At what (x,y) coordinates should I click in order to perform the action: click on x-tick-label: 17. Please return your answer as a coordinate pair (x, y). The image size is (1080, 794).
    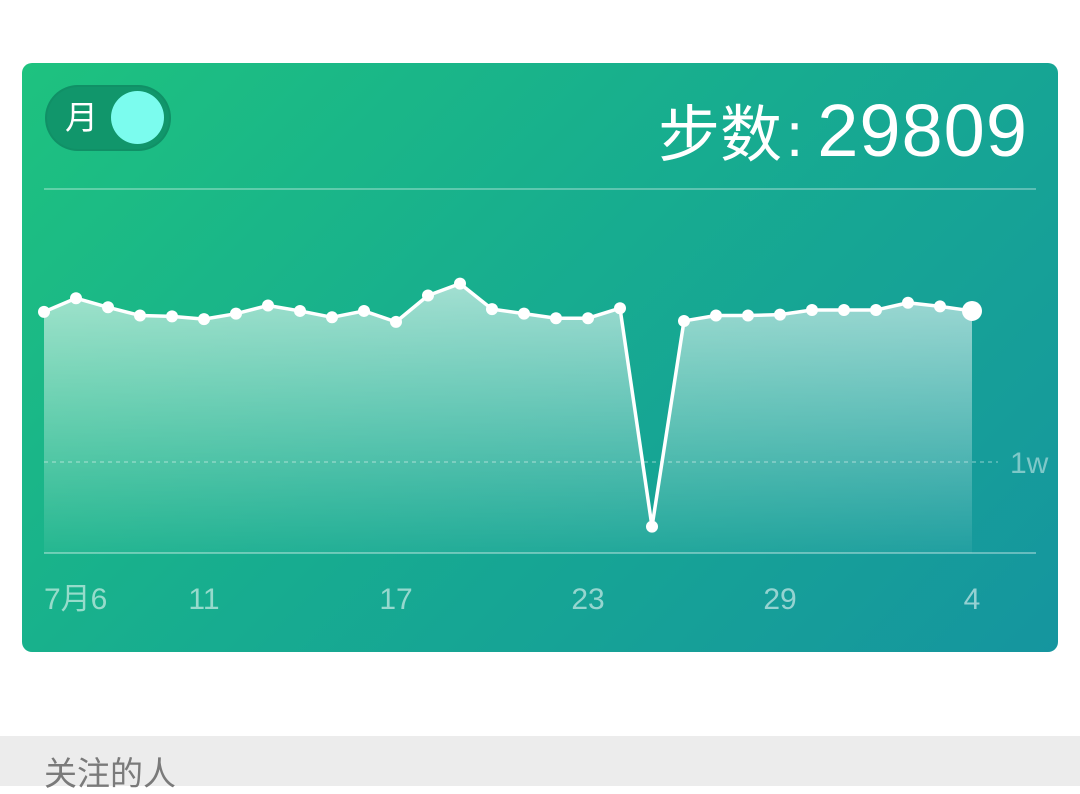
    Looking at the image, I should click on (395, 599).